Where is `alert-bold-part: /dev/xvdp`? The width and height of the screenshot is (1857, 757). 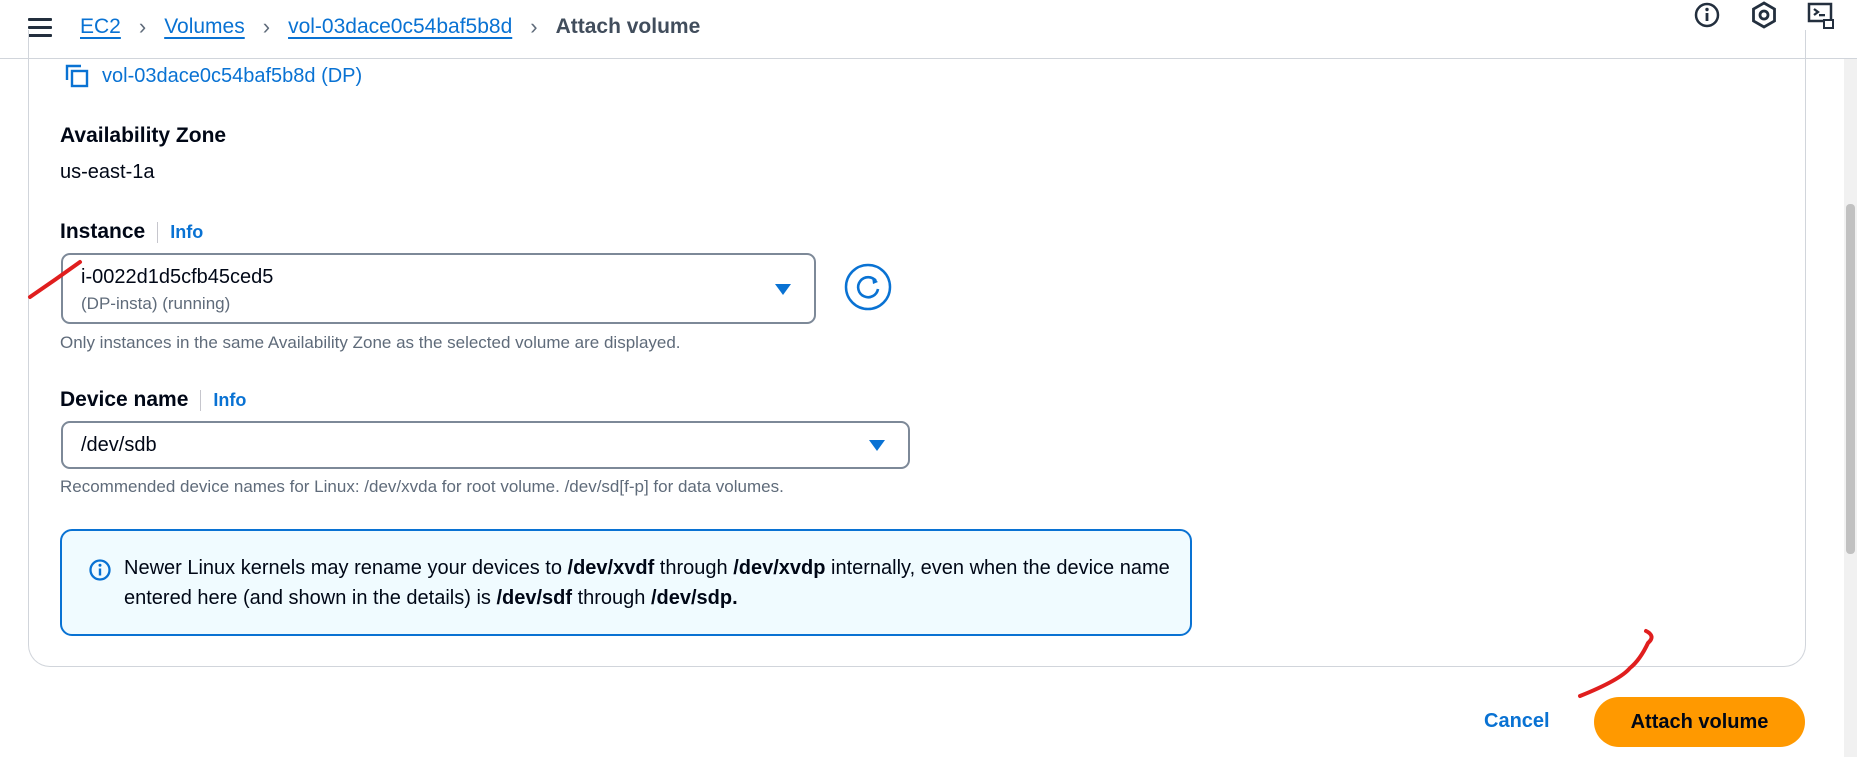 alert-bold-part: /dev/xvdp is located at coordinates (779, 568).